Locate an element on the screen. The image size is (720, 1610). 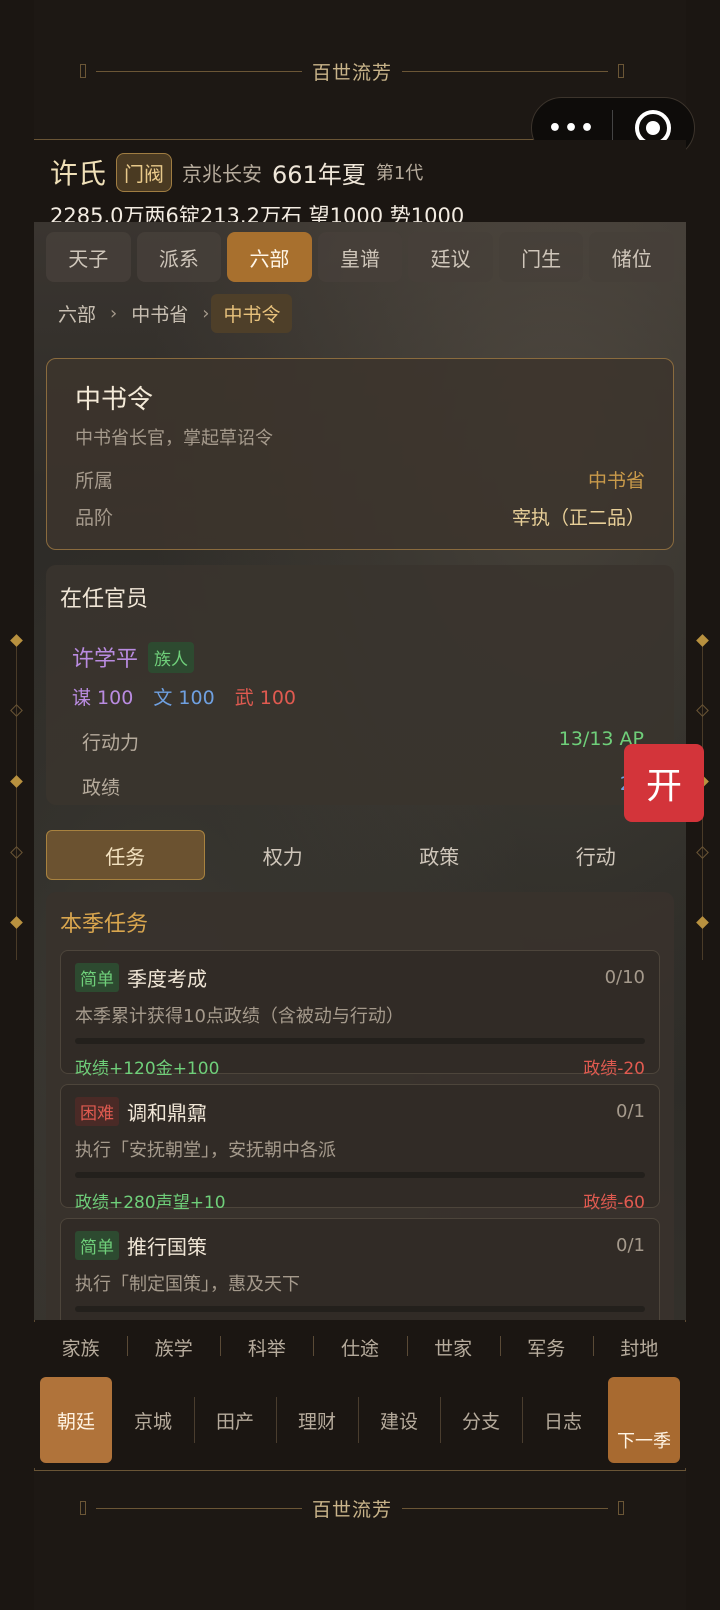
task-name: 推行国策 is located at coordinates (167, 1247).